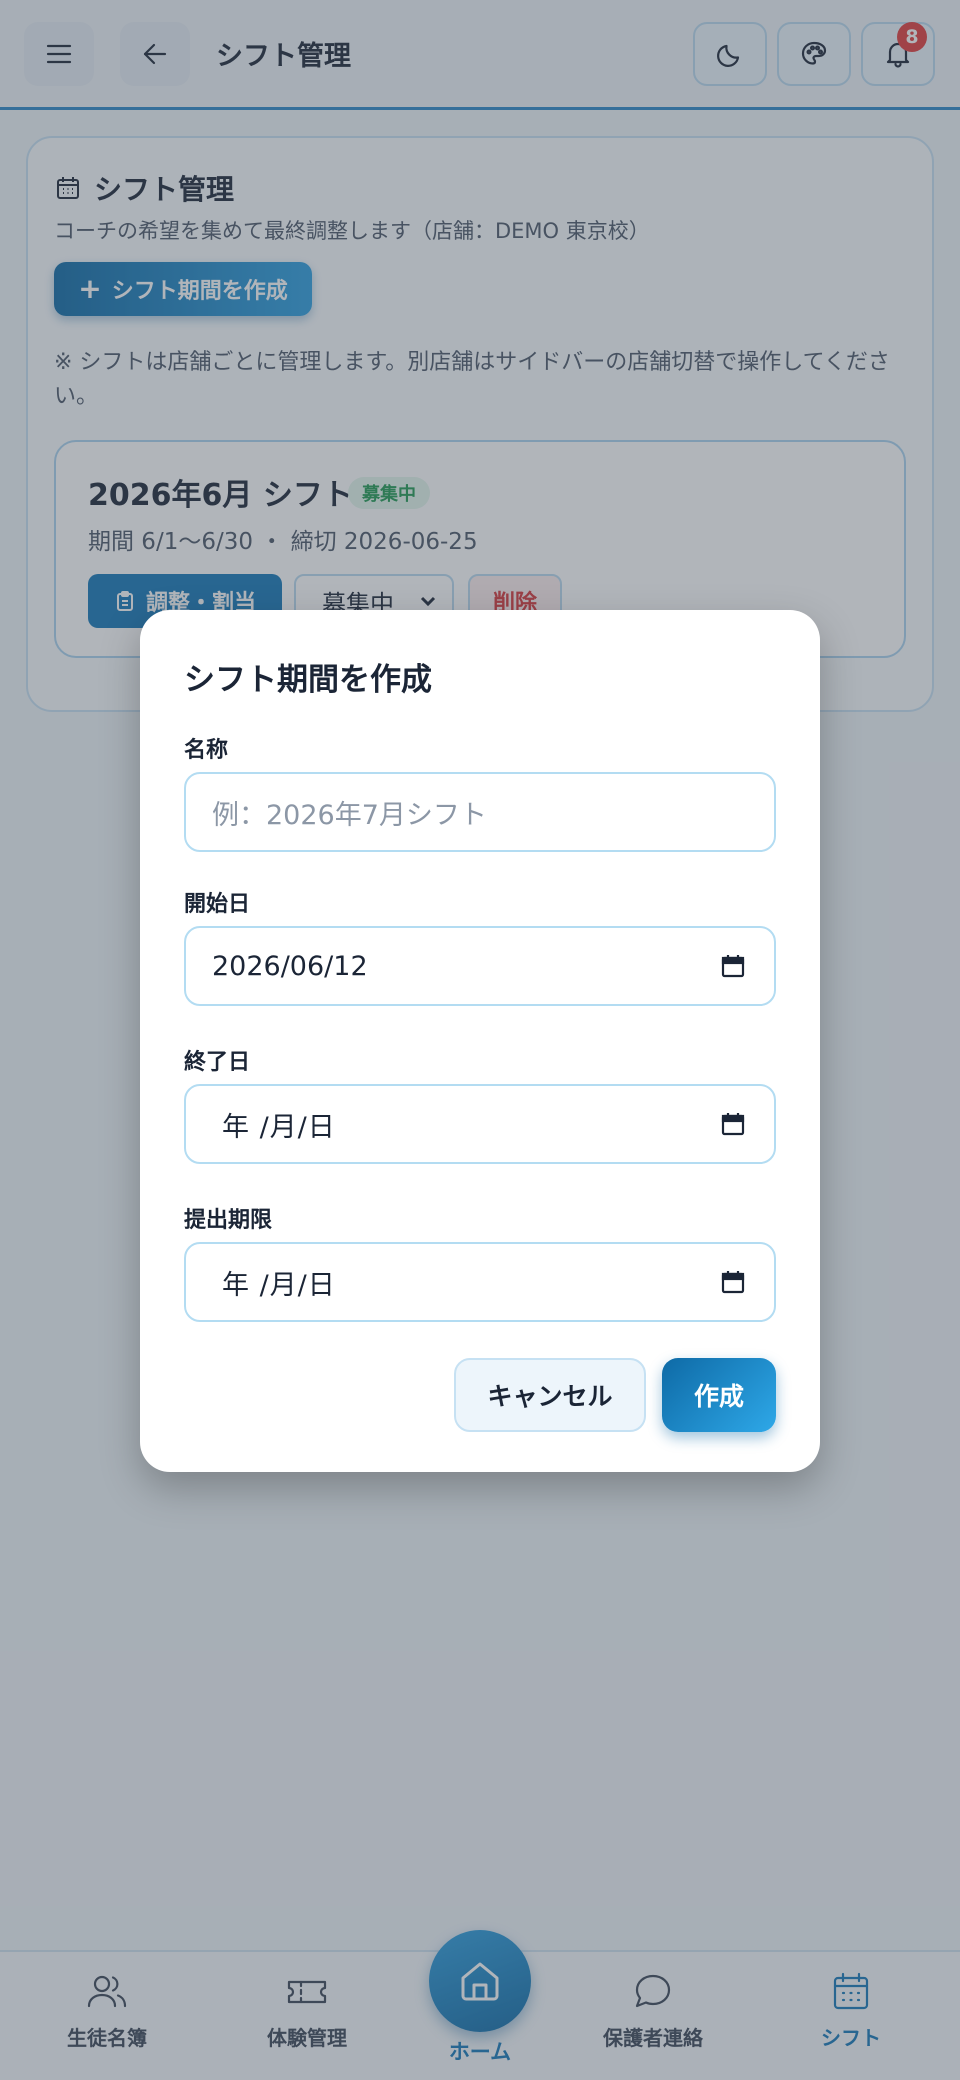  Describe the element at coordinates (279, 1285) in the screenshot. I see `deadline-value: 年 /月/日` at that location.